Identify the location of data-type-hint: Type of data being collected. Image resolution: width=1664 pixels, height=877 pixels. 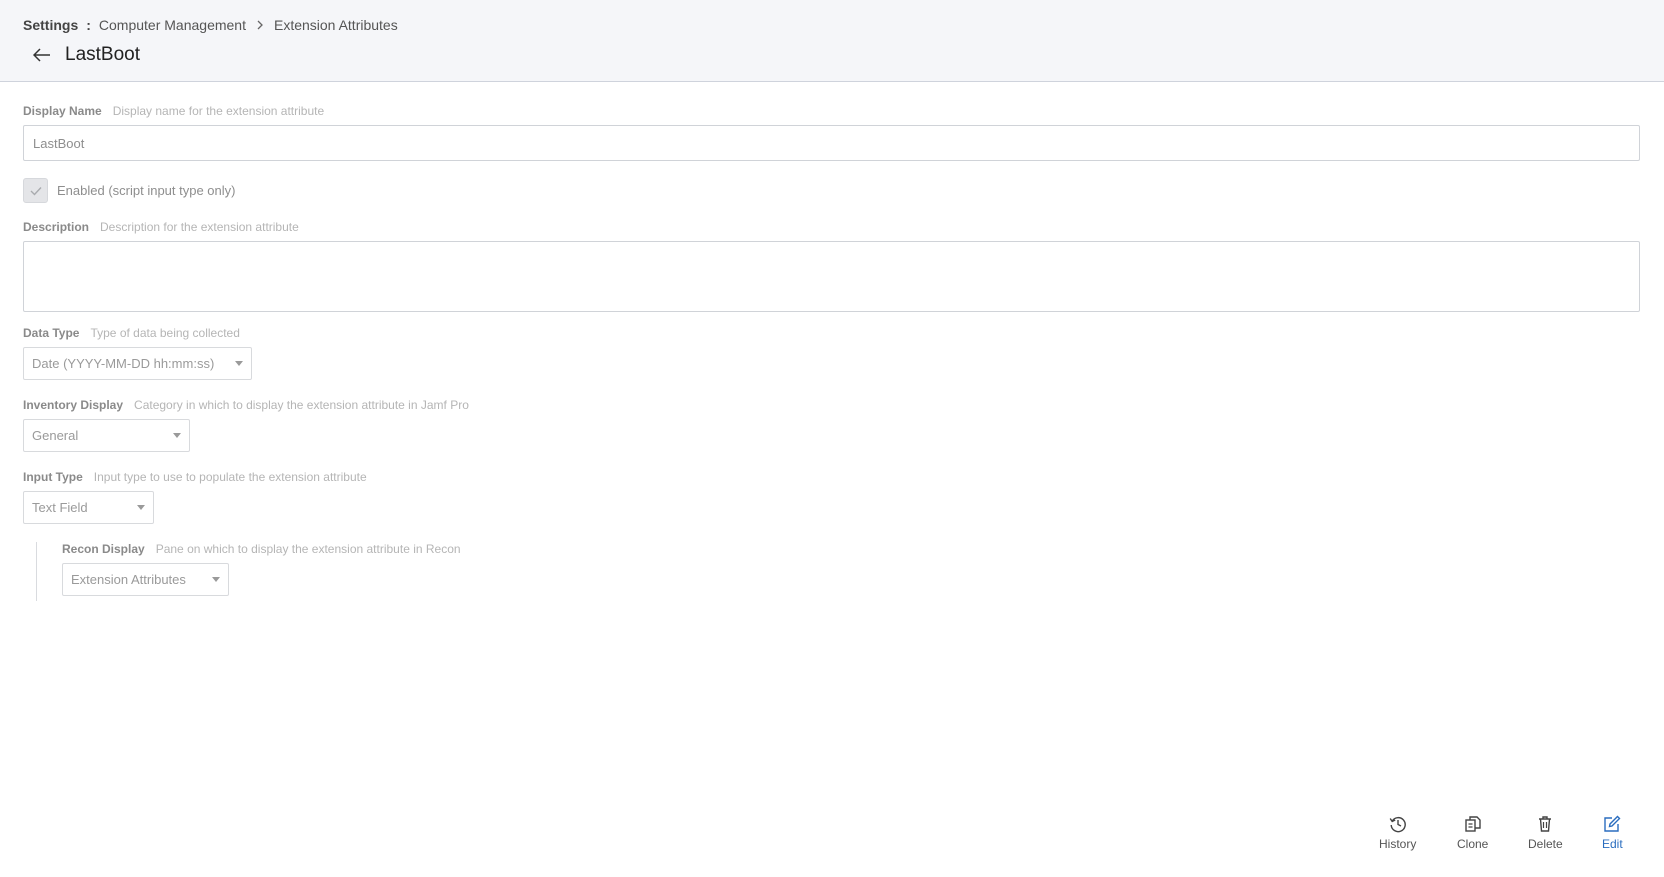
(165, 333).